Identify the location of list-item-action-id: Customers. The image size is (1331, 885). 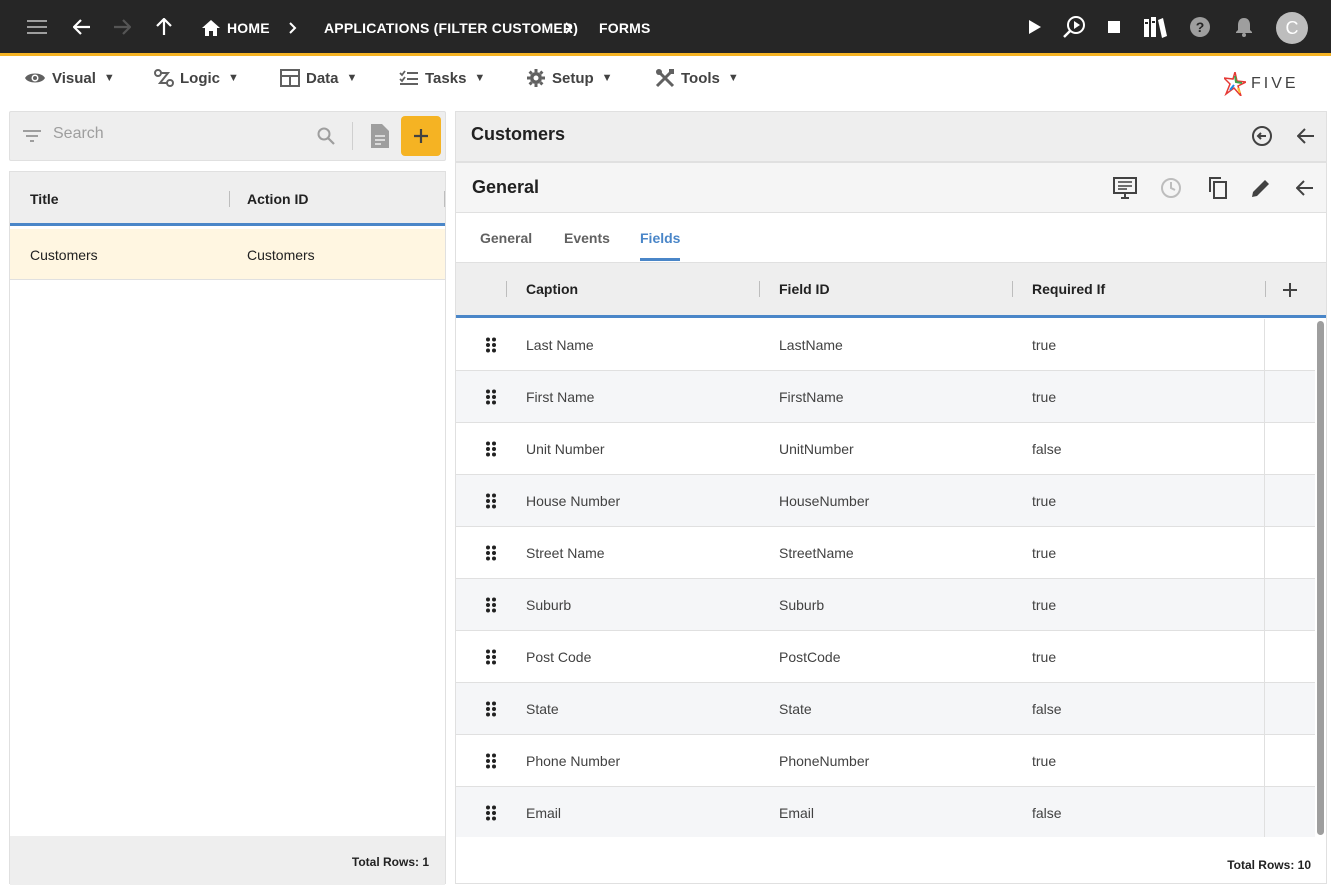
(281, 254).